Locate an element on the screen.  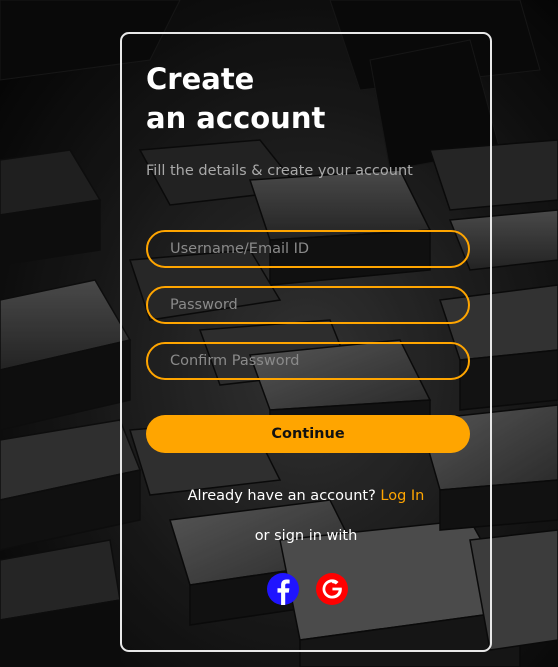
continue-button: Continue is located at coordinates (308, 434).